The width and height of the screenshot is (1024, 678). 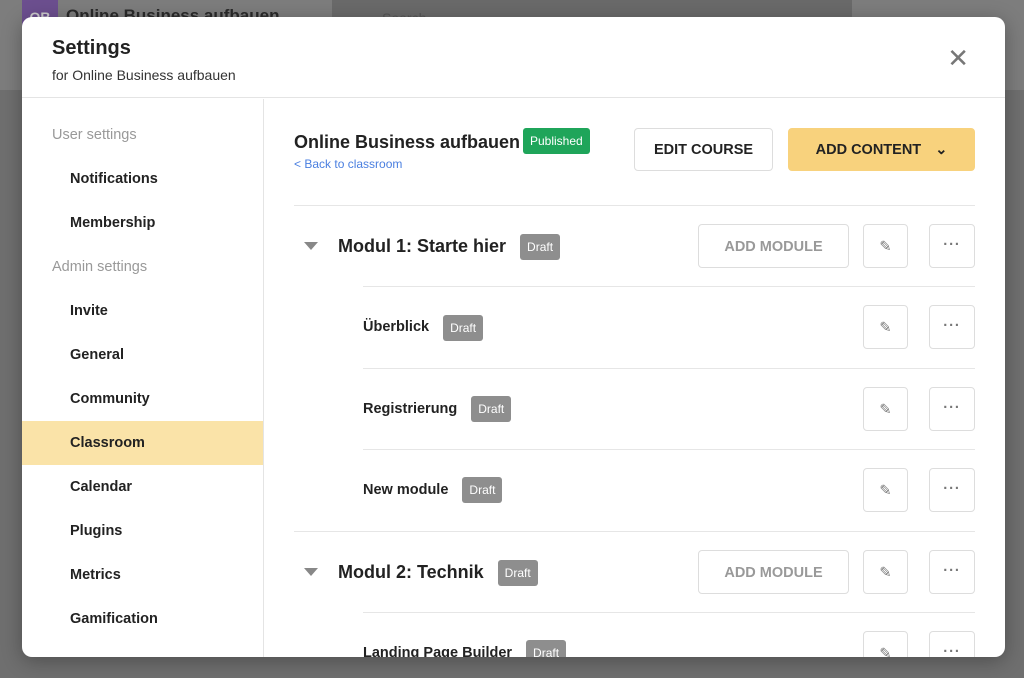 What do you see at coordinates (958, 58) in the screenshot?
I see `close-icon: ✕` at bounding box center [958, 58].